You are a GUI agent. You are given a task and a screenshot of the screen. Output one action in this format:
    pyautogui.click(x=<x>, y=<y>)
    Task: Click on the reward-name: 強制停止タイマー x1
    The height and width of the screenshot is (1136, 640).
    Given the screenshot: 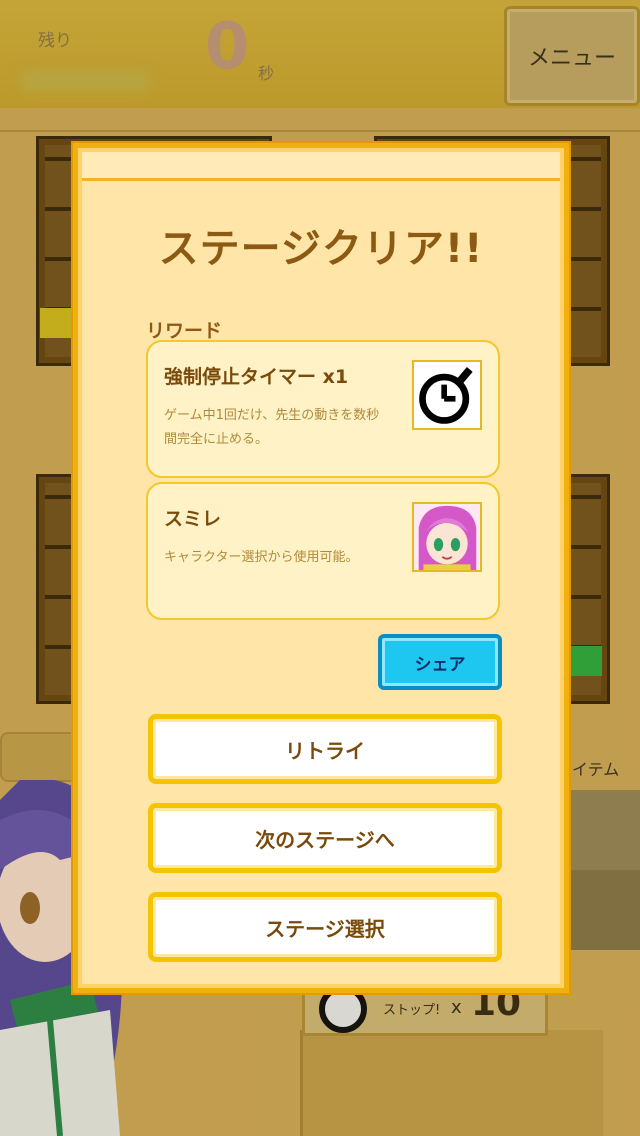 What is the action you would take?
    pyautogui.click(x=256, y=377)
    